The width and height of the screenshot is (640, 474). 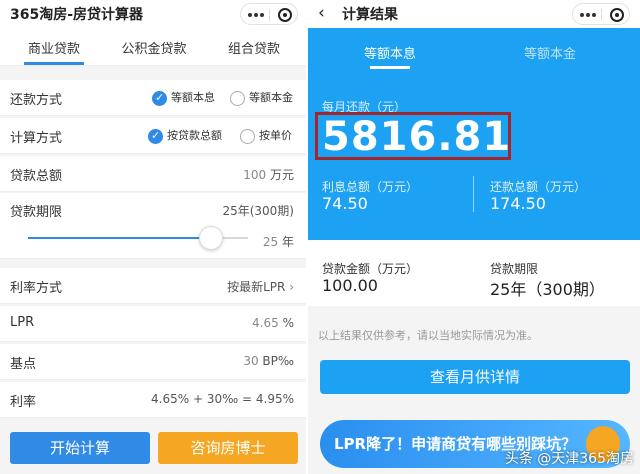 I want to click on calc-method-row: 计算方式 按贷款总额 按单价, so click(x=154, y=136).